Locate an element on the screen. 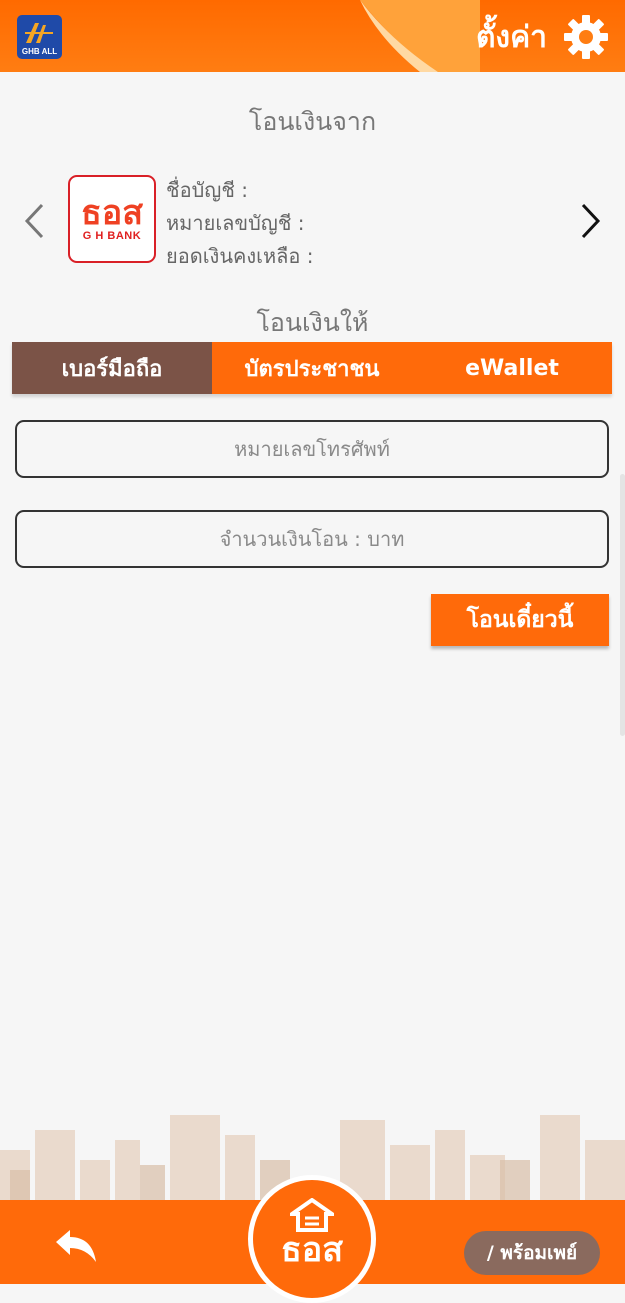  balance-label: ยอดเงินคงเหลือ : is located at coordinates (240, 256).